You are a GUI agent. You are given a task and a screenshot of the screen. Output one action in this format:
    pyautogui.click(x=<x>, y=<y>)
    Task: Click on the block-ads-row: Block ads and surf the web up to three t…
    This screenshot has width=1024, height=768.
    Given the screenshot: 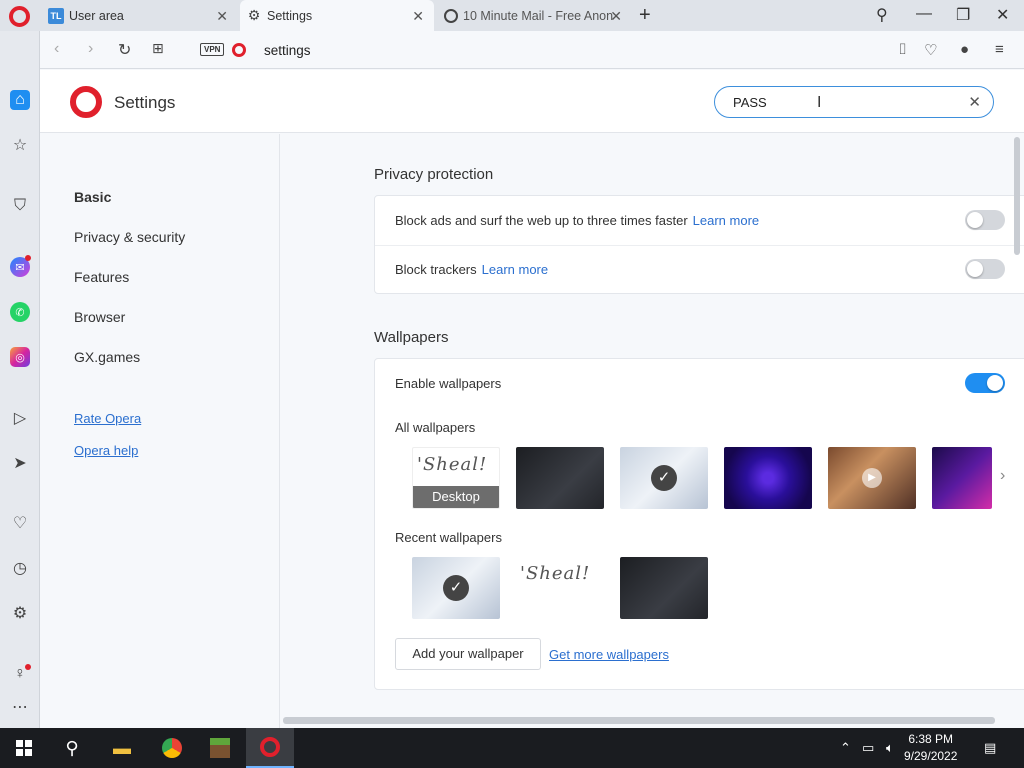 What is the action you would take?
    pyautogui.click(x=699, y=220)
    